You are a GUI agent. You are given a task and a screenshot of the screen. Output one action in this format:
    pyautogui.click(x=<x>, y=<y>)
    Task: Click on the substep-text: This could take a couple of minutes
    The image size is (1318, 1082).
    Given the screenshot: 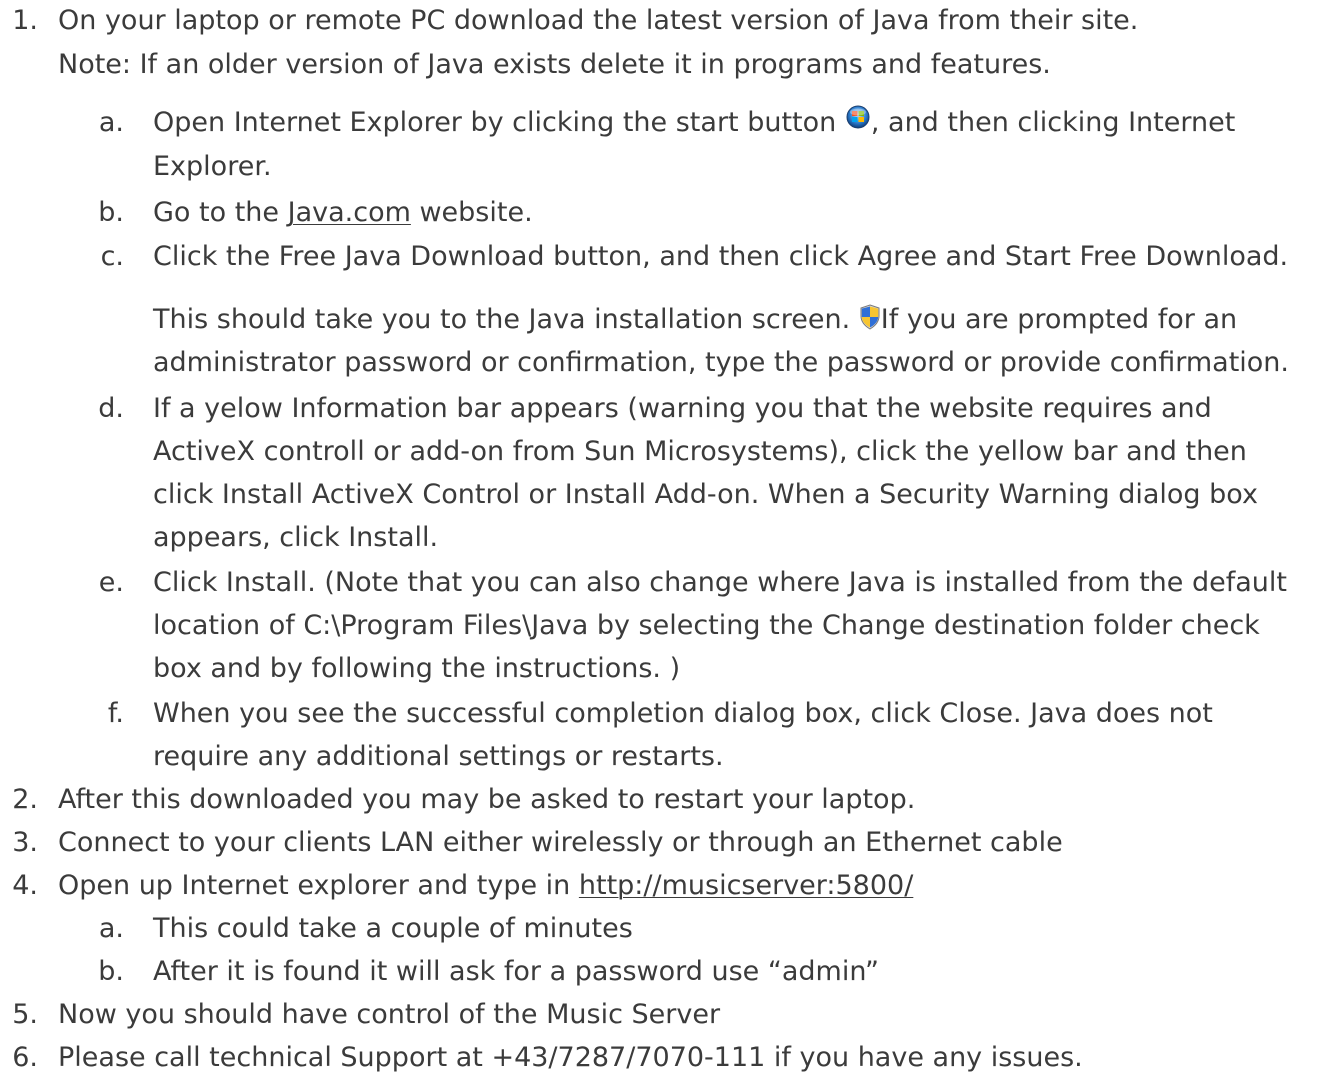 What is the action you would take?
    pyautogui.click(x=393, y=928)
    